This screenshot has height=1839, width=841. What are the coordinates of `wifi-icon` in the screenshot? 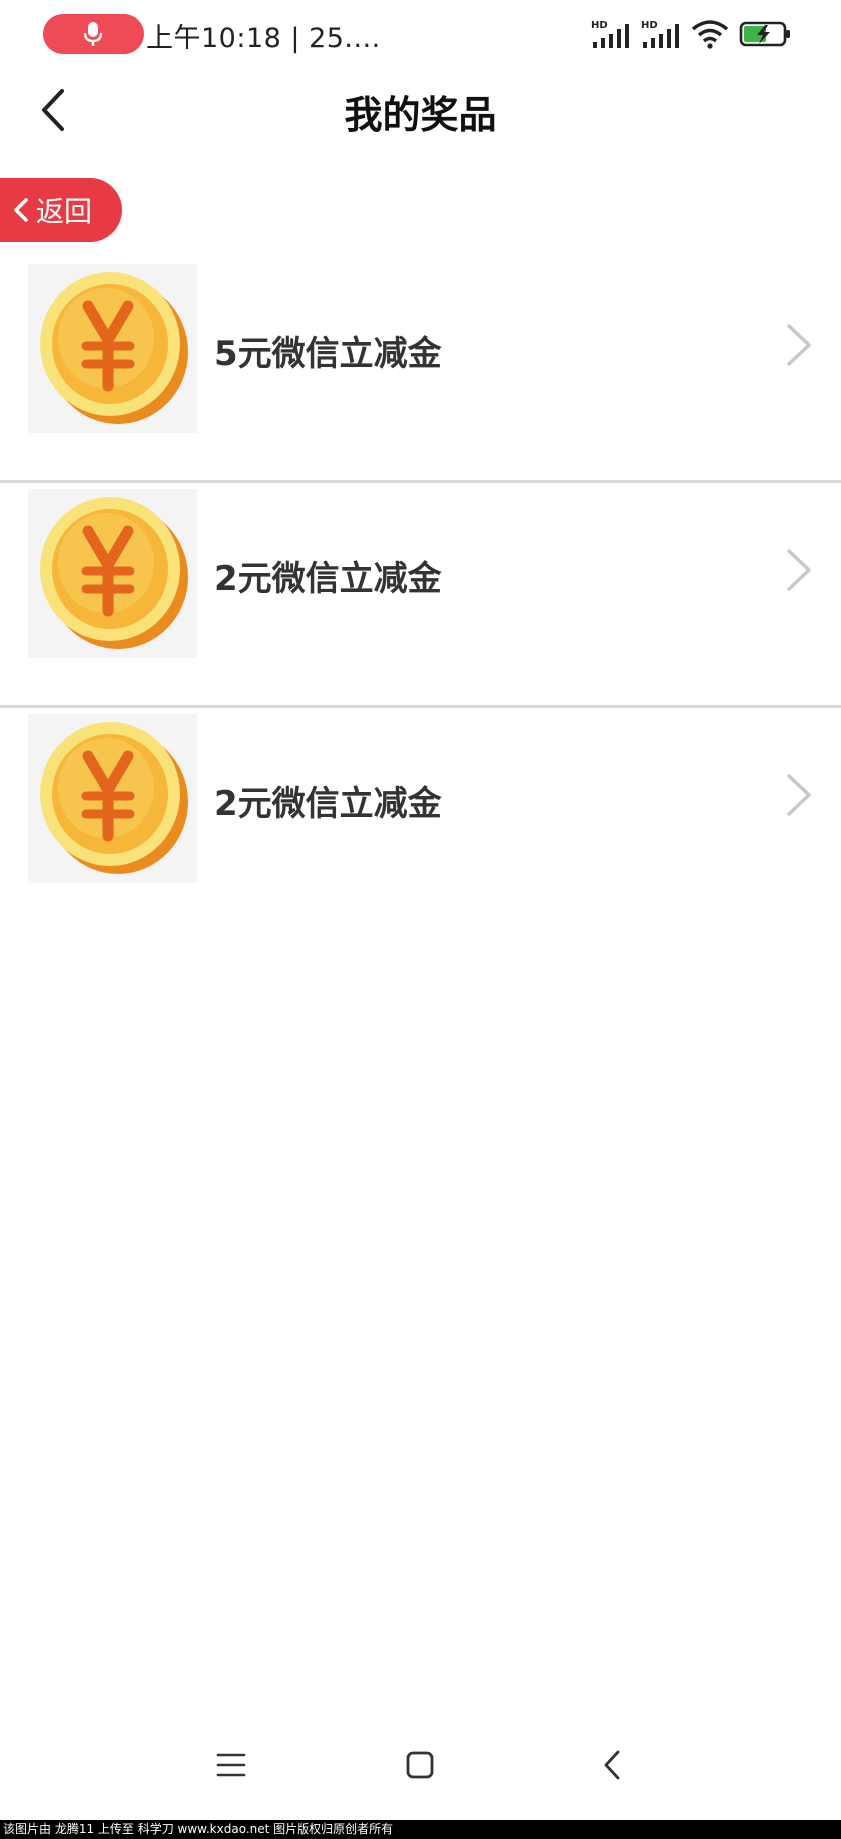 It's located at (710, 34).